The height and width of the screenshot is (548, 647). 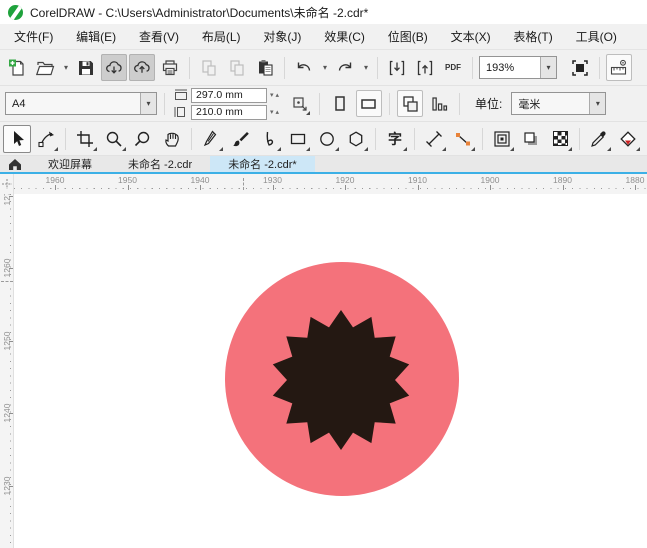 What do you see at coordinates (85, 139) in the screenshot?
I see `crop-tool` at bounding box center [85, 139].